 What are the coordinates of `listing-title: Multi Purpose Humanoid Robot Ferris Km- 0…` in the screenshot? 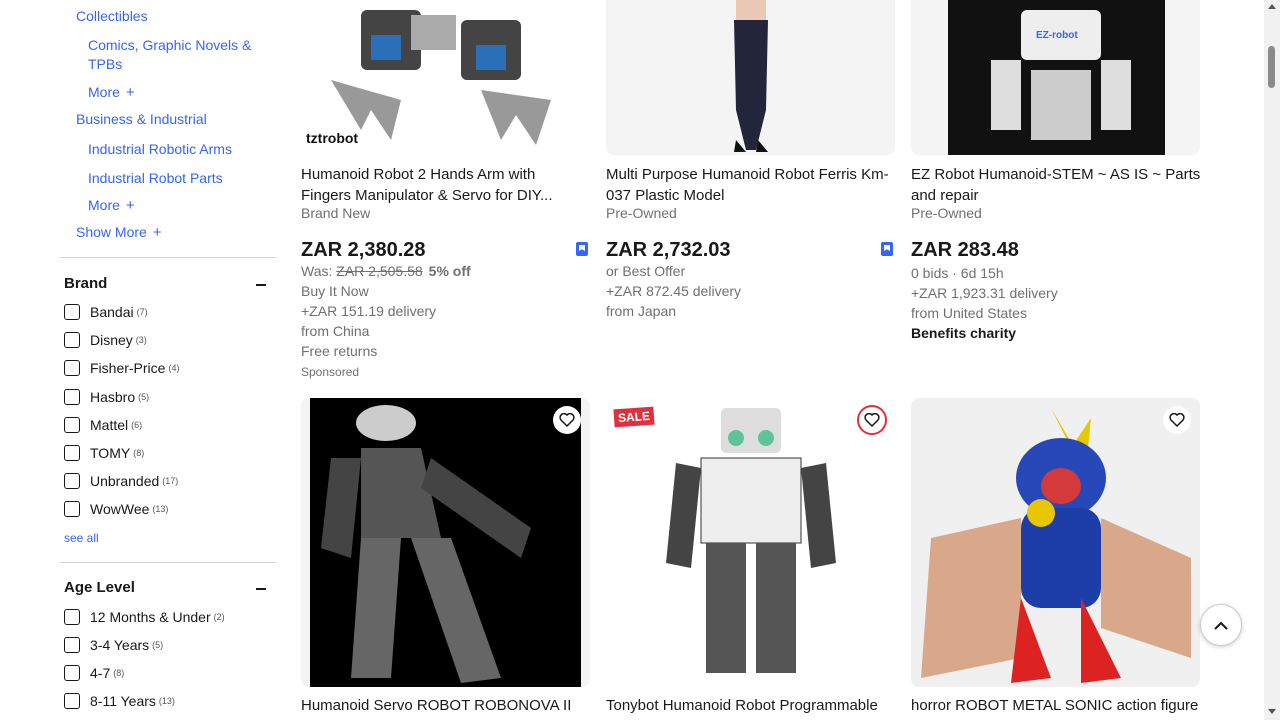 It's located at (751, 185).